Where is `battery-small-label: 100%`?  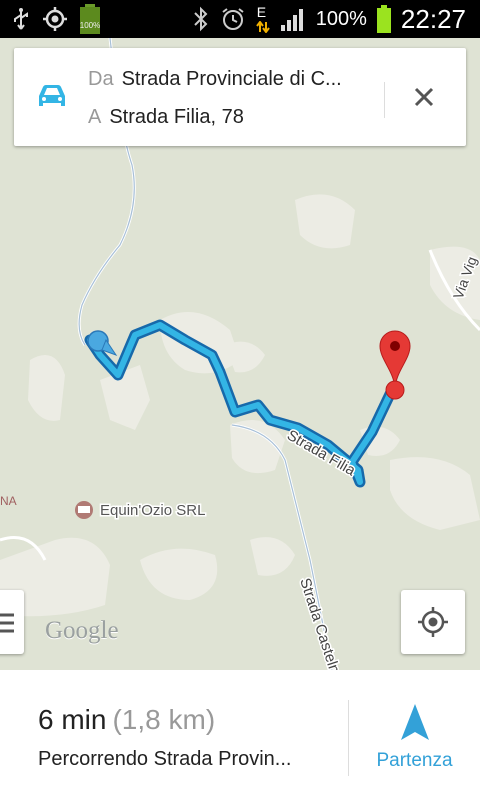 battery-small-label: 100% is located at coordinates (90, 25).